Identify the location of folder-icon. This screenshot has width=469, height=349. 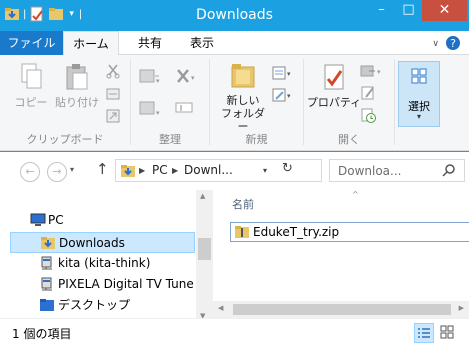
(47, 305).